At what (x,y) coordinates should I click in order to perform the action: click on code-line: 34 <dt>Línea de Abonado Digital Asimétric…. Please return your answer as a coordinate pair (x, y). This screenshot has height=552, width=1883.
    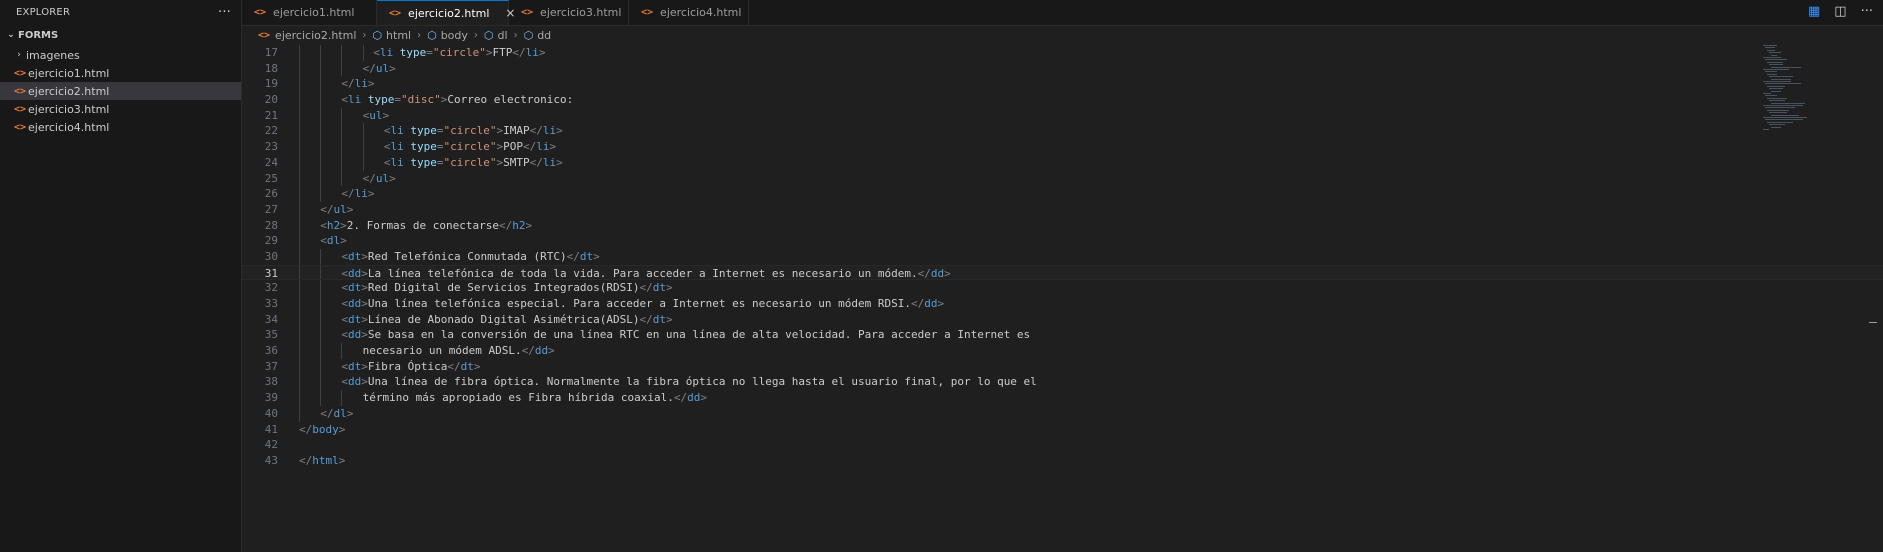
    Looking at the image, I should click on (1062, 319).